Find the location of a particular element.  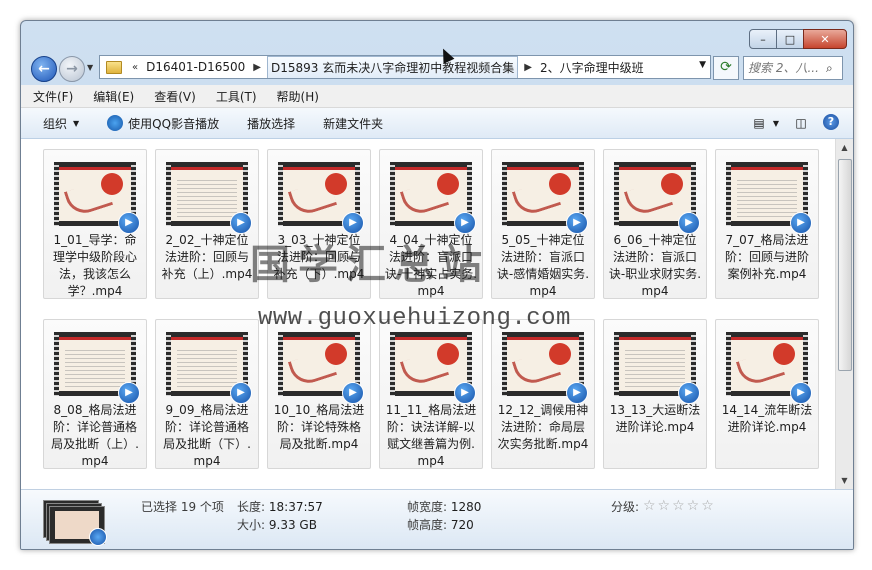

menu-help: 帮助(H) is located at coordinates (298, 96).